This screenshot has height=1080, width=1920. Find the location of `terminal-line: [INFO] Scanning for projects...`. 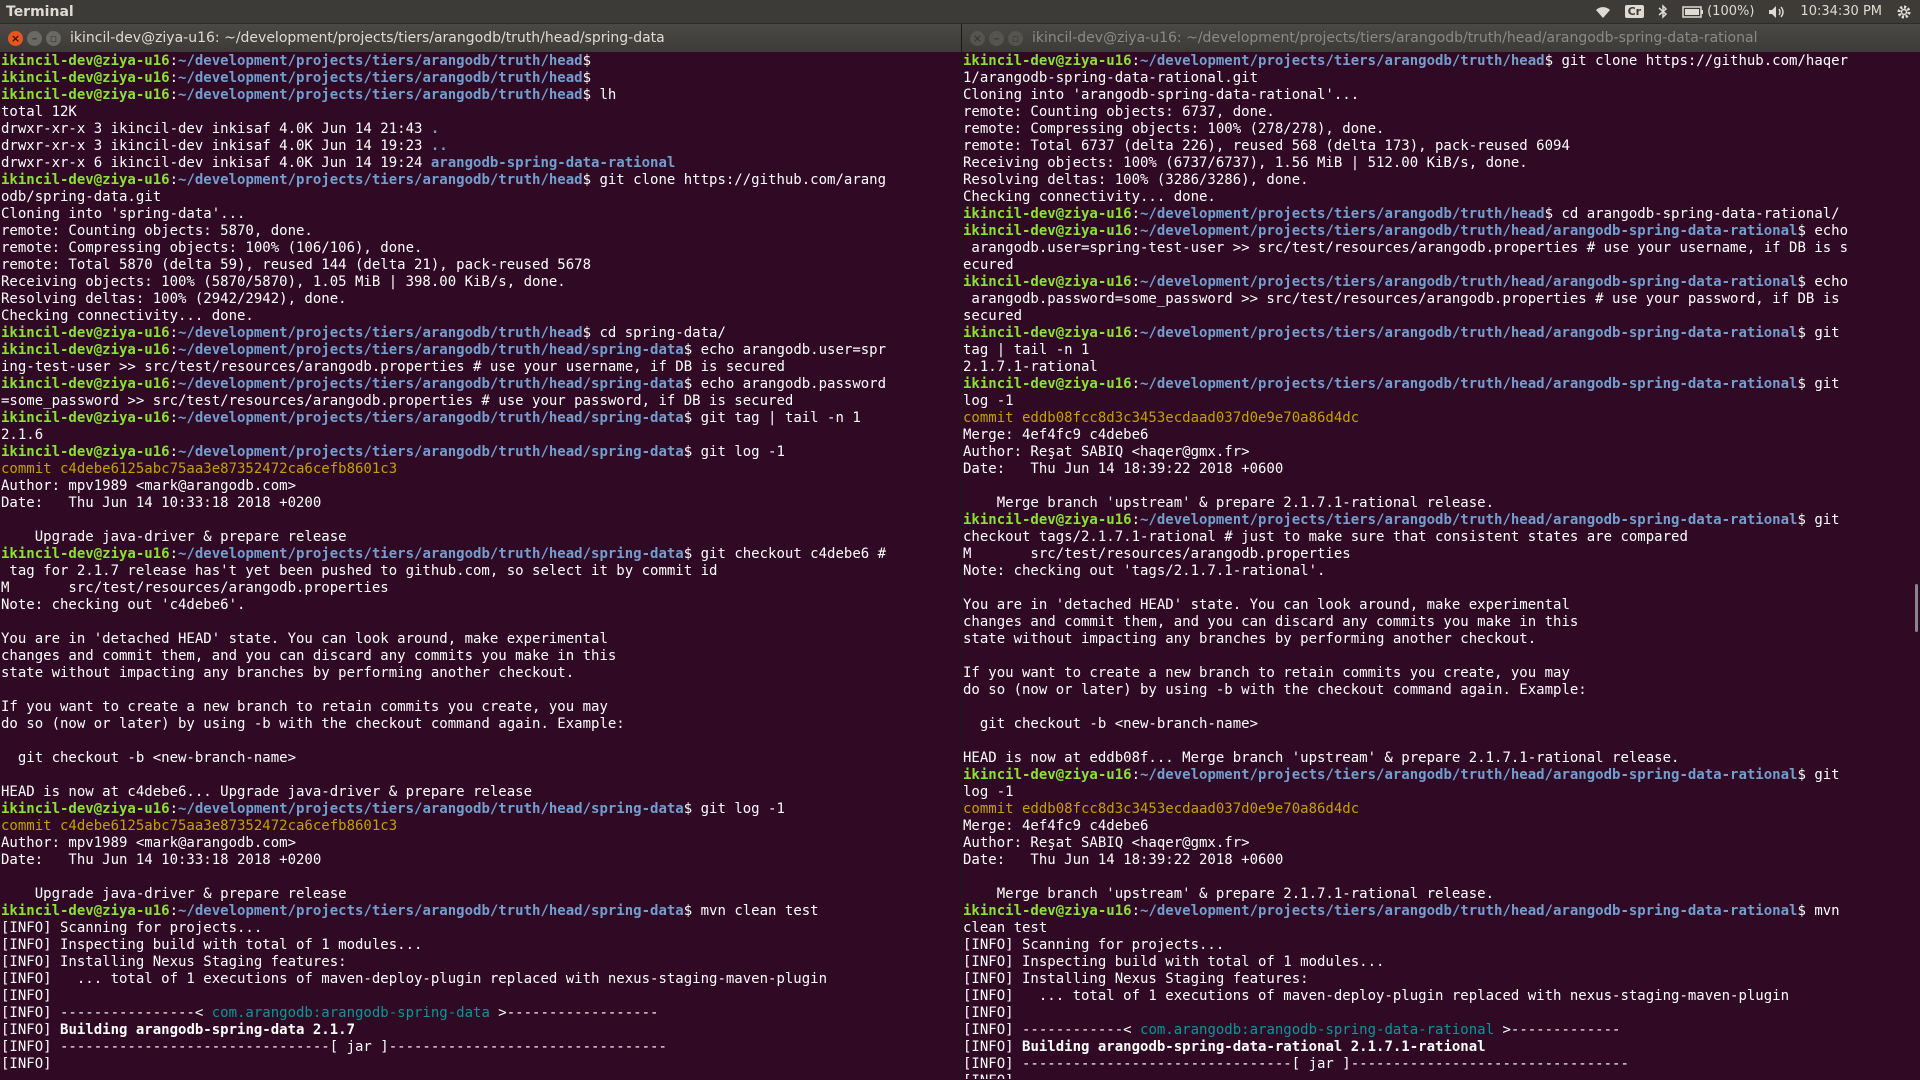

terminal-line: [INFO] Scanning for projects... is located at coordinates (1441, 945).